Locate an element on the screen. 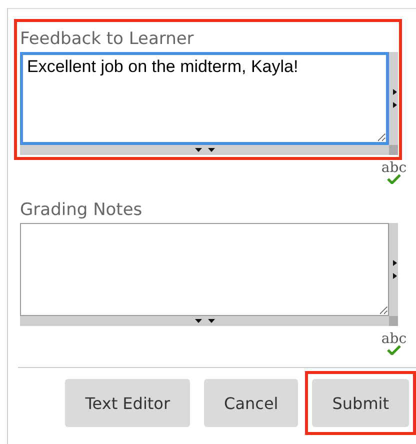 Image resolution: width=416 pixels, height=444 pixels. action-button: Text Editor is located at coordinates (127, 403).